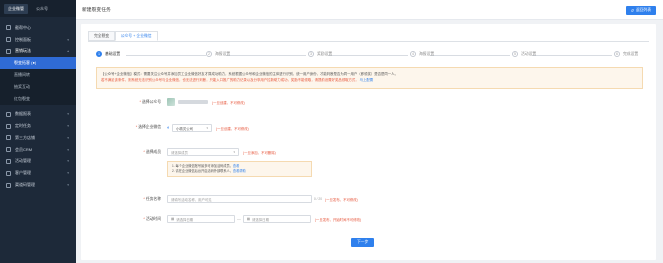  Describe the element at coordinates (38, 185) in the screenshot. I see `sidebar-item-qrcode: 渠道码管理 ▾` at that location.